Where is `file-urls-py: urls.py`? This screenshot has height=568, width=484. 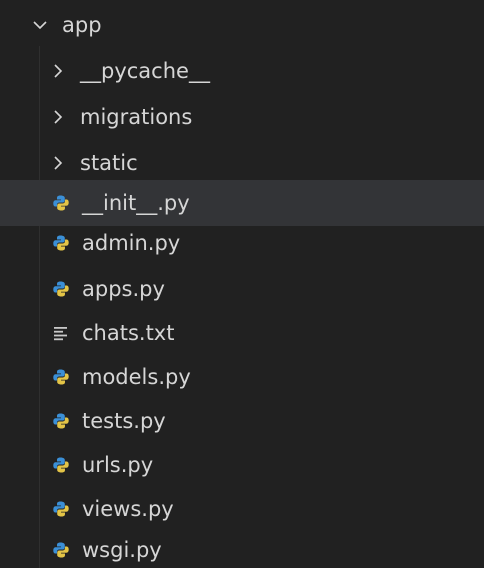 file-urls-py: urls.py is located at coordinates (242, 465).